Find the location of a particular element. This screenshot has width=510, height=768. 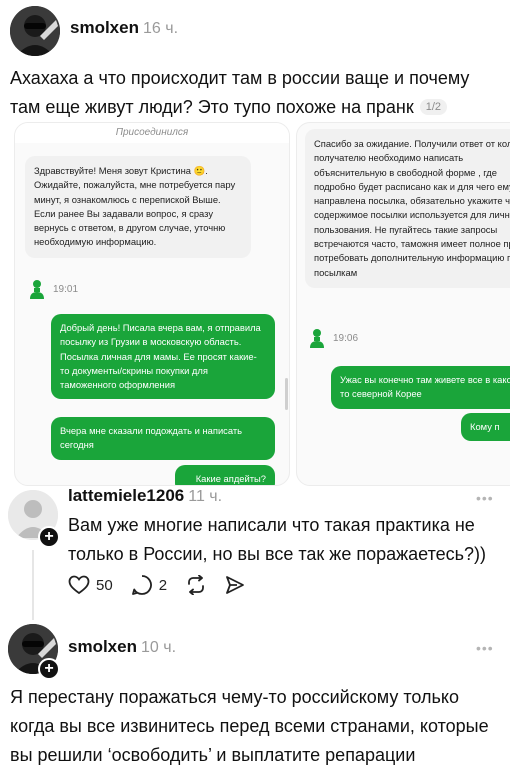

user-message: Какие апдейты? is located at coordinates (225, 475).